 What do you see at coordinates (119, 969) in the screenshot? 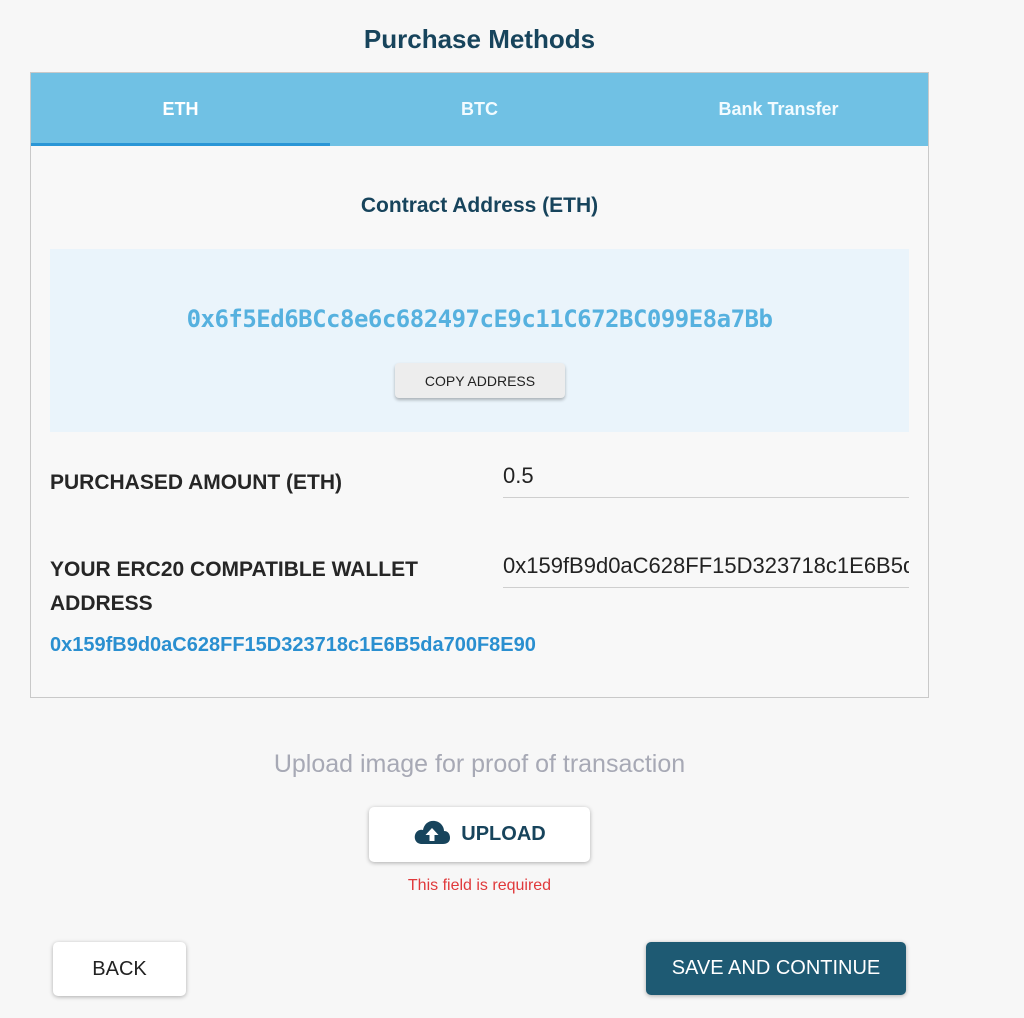
I see `back-button: BACK` at bounding box center [119, 969].